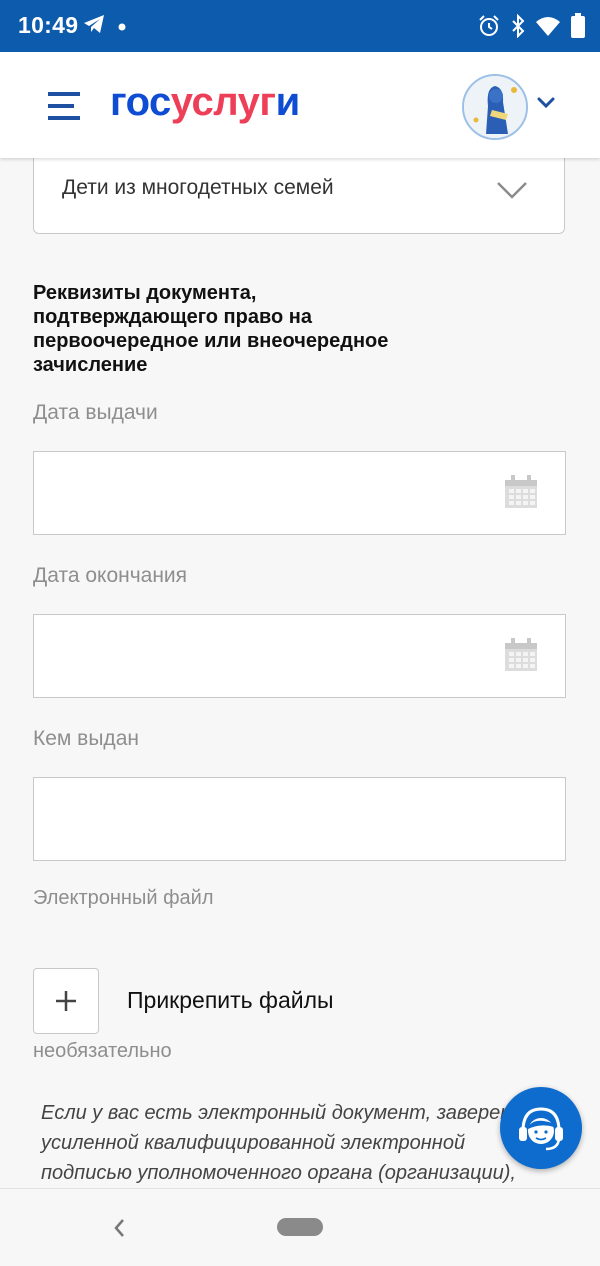  I want to click on category-select-value: Дети из многодетных семей, so click(198, 187).